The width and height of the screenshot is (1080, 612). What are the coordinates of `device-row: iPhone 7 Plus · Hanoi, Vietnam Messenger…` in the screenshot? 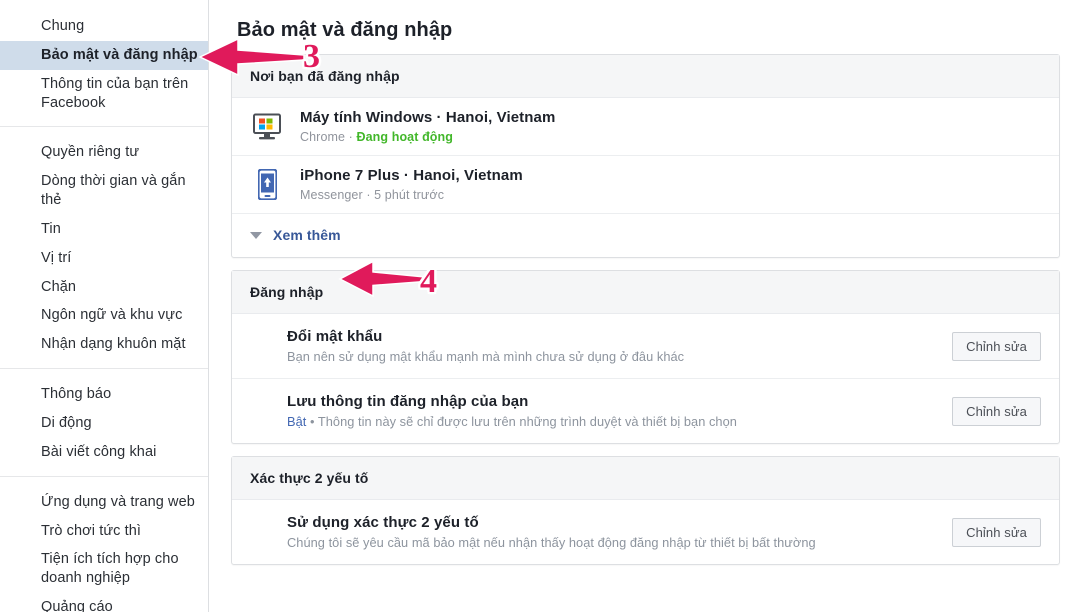 It's located at (645, 185).